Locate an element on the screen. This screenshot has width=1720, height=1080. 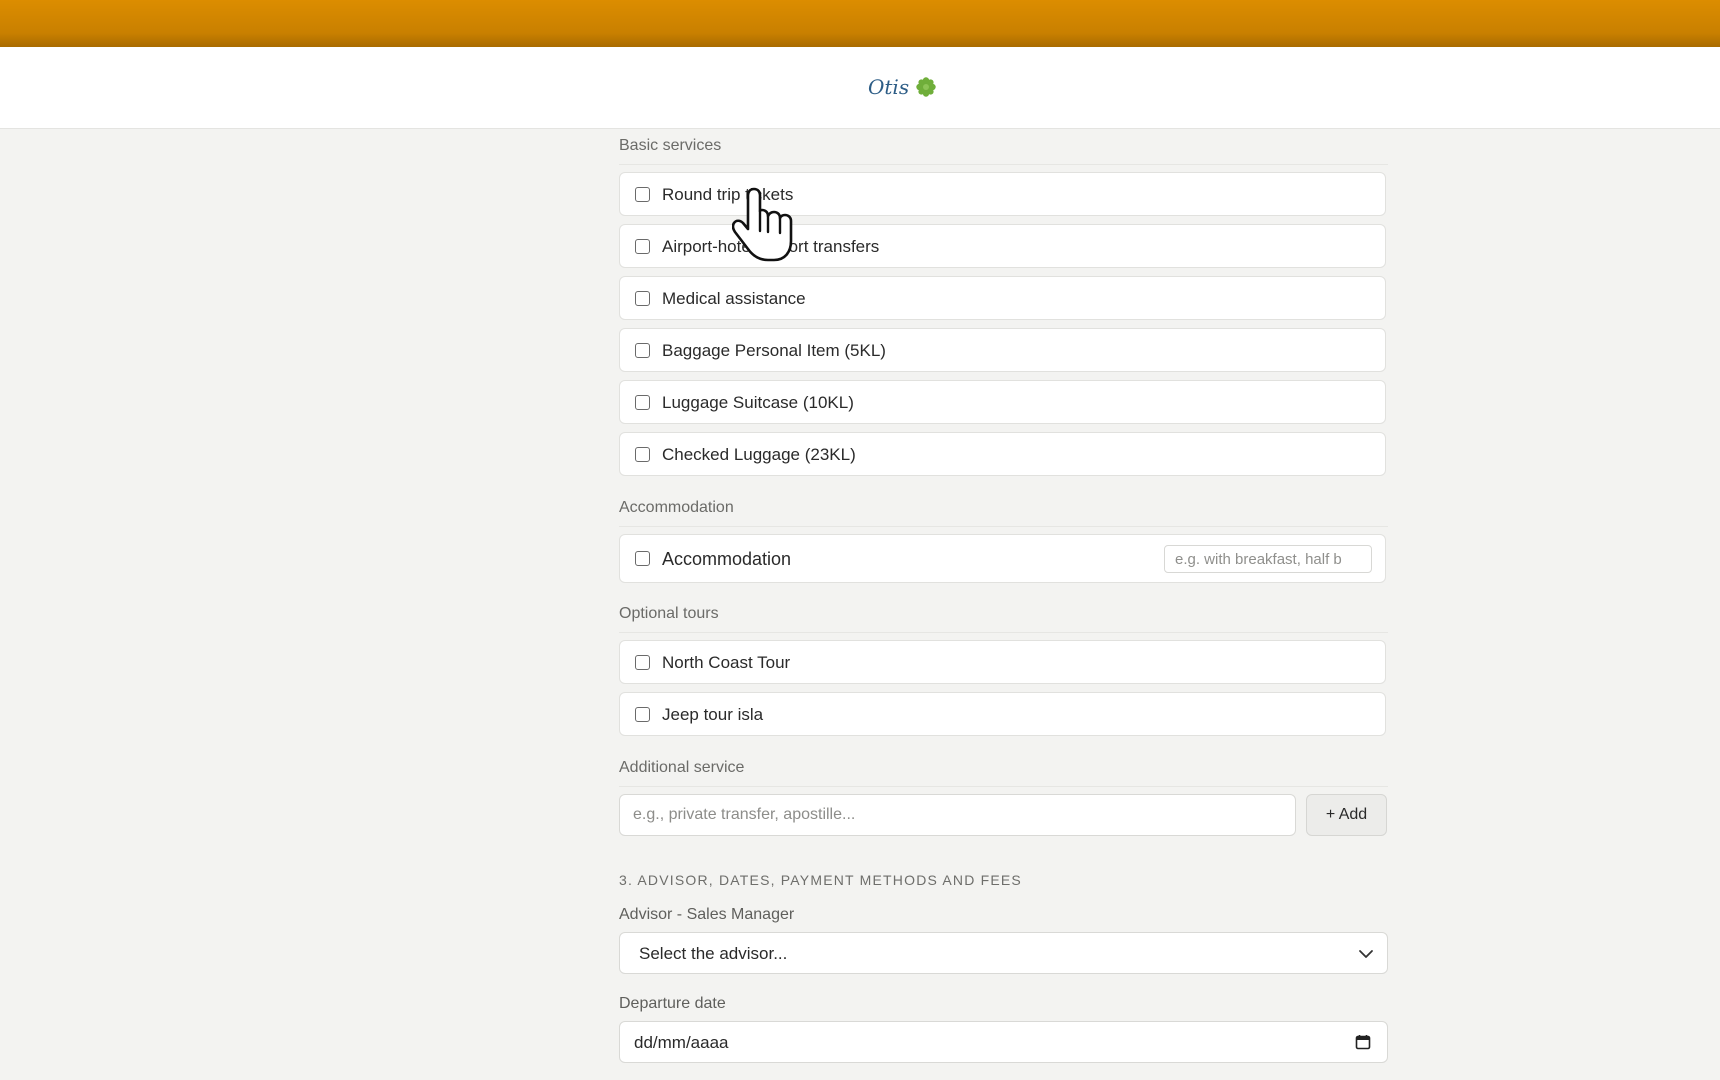
service-row-baggage-personal-item: Baggage Personal Item (5KL) is located at coordinates (1002, 350).